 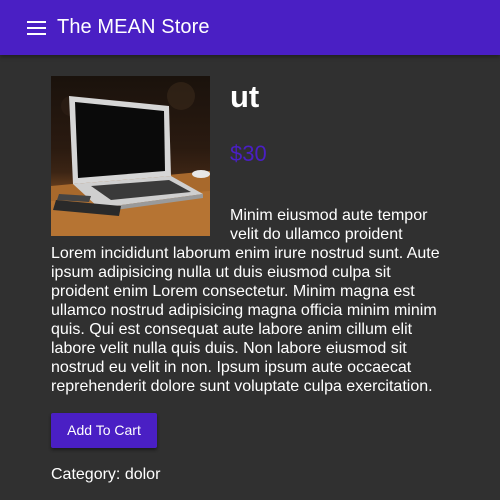 I want to click on laptop-image, so click(x=130, y=159).